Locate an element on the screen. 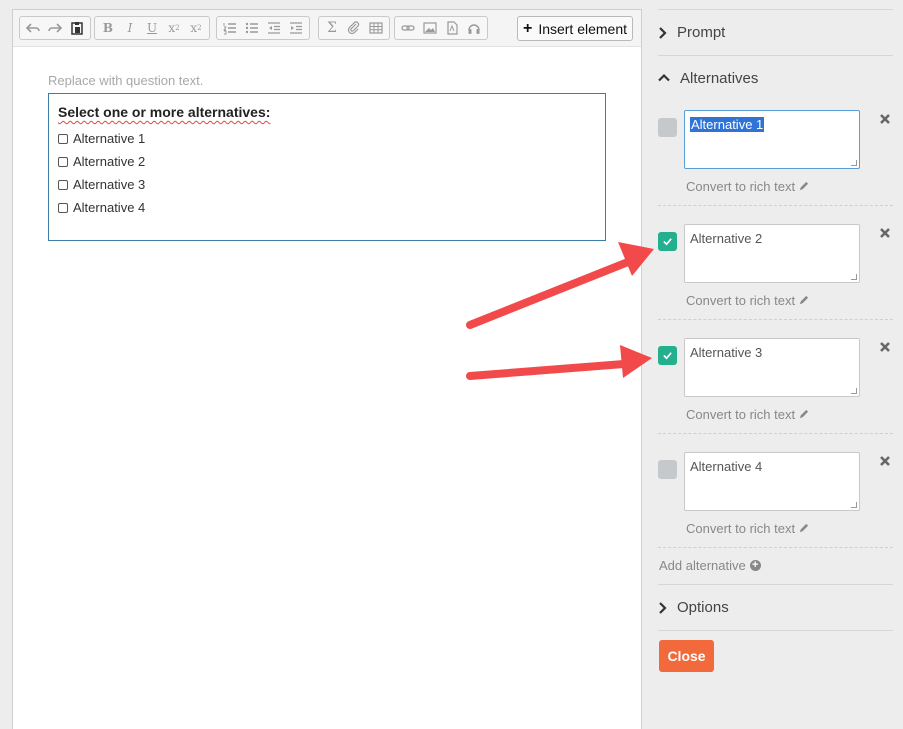 Image resolution: width=903 pixels, height=729 pixels. alternative-text: Alternative 2 is located at coordinates (726, 238).